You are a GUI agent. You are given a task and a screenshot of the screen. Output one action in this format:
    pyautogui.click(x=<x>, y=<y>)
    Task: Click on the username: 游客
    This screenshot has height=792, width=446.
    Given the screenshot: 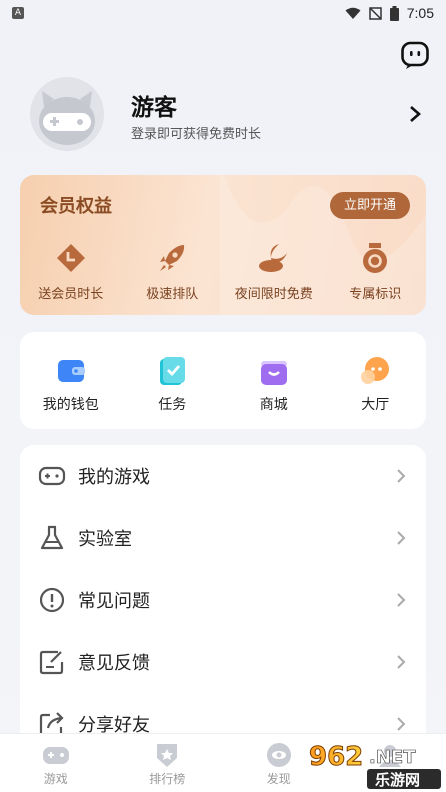 What is the action you would take?
    pyautogui.click(x=154, y=105)
    